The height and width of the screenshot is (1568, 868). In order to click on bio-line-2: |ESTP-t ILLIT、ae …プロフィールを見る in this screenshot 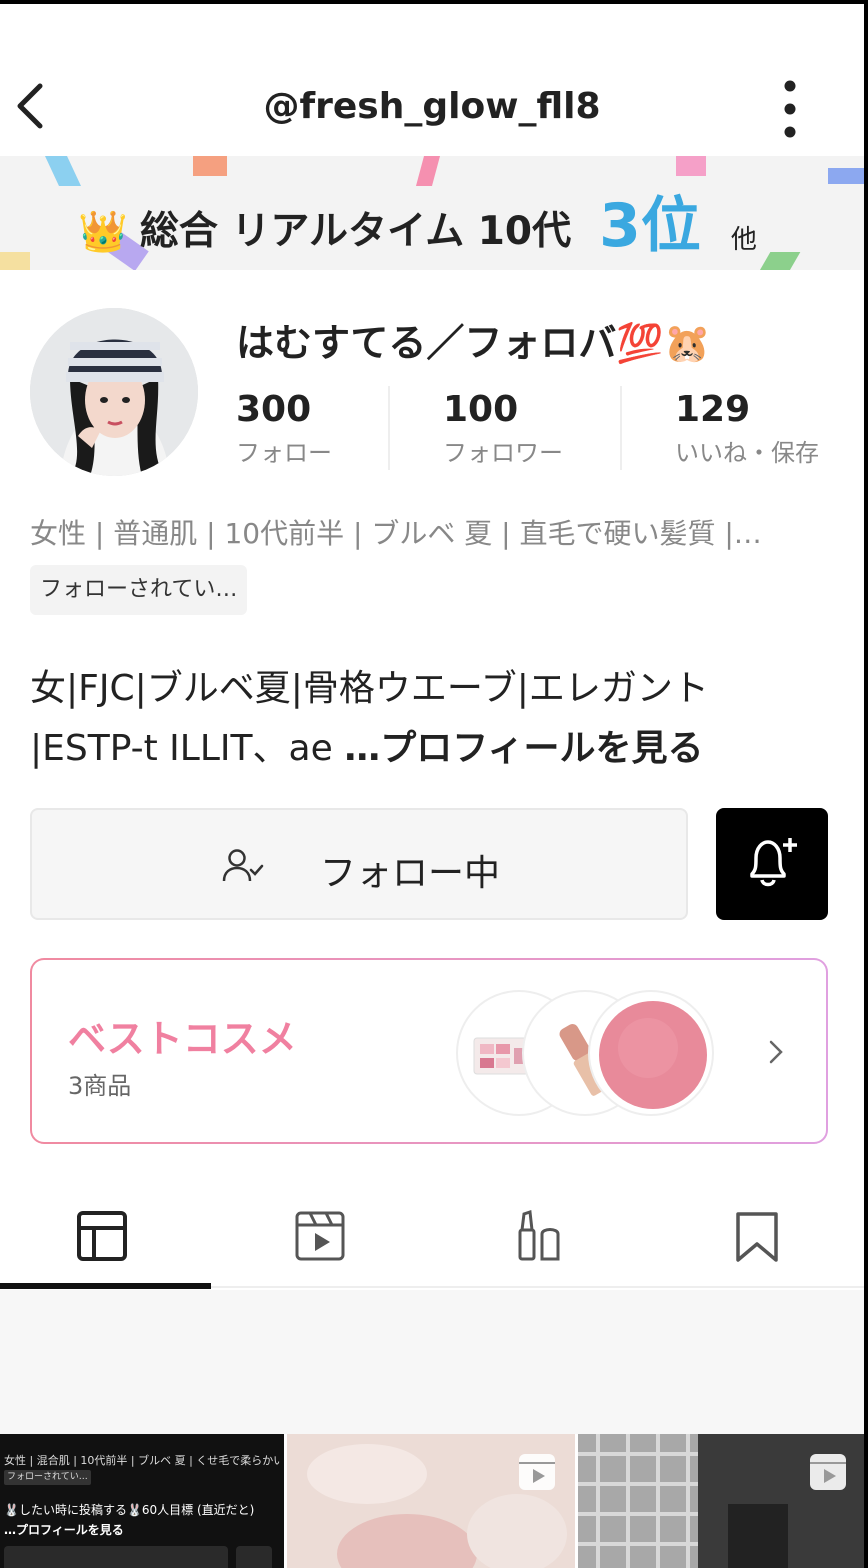, I will do `click(430, 749)`.